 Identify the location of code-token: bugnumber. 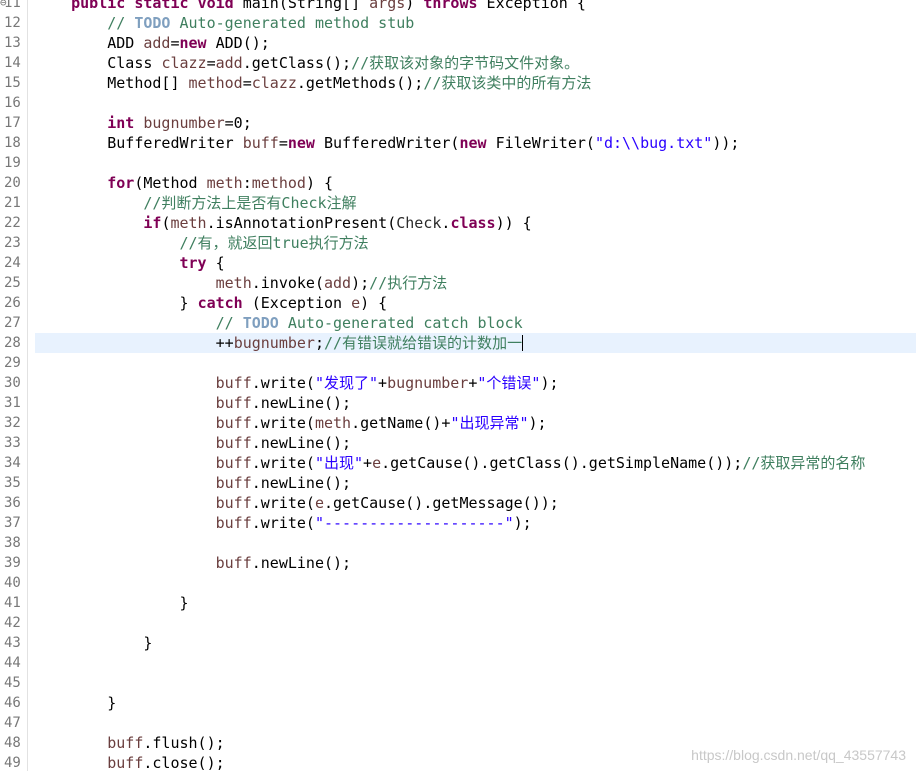
(428, 383).